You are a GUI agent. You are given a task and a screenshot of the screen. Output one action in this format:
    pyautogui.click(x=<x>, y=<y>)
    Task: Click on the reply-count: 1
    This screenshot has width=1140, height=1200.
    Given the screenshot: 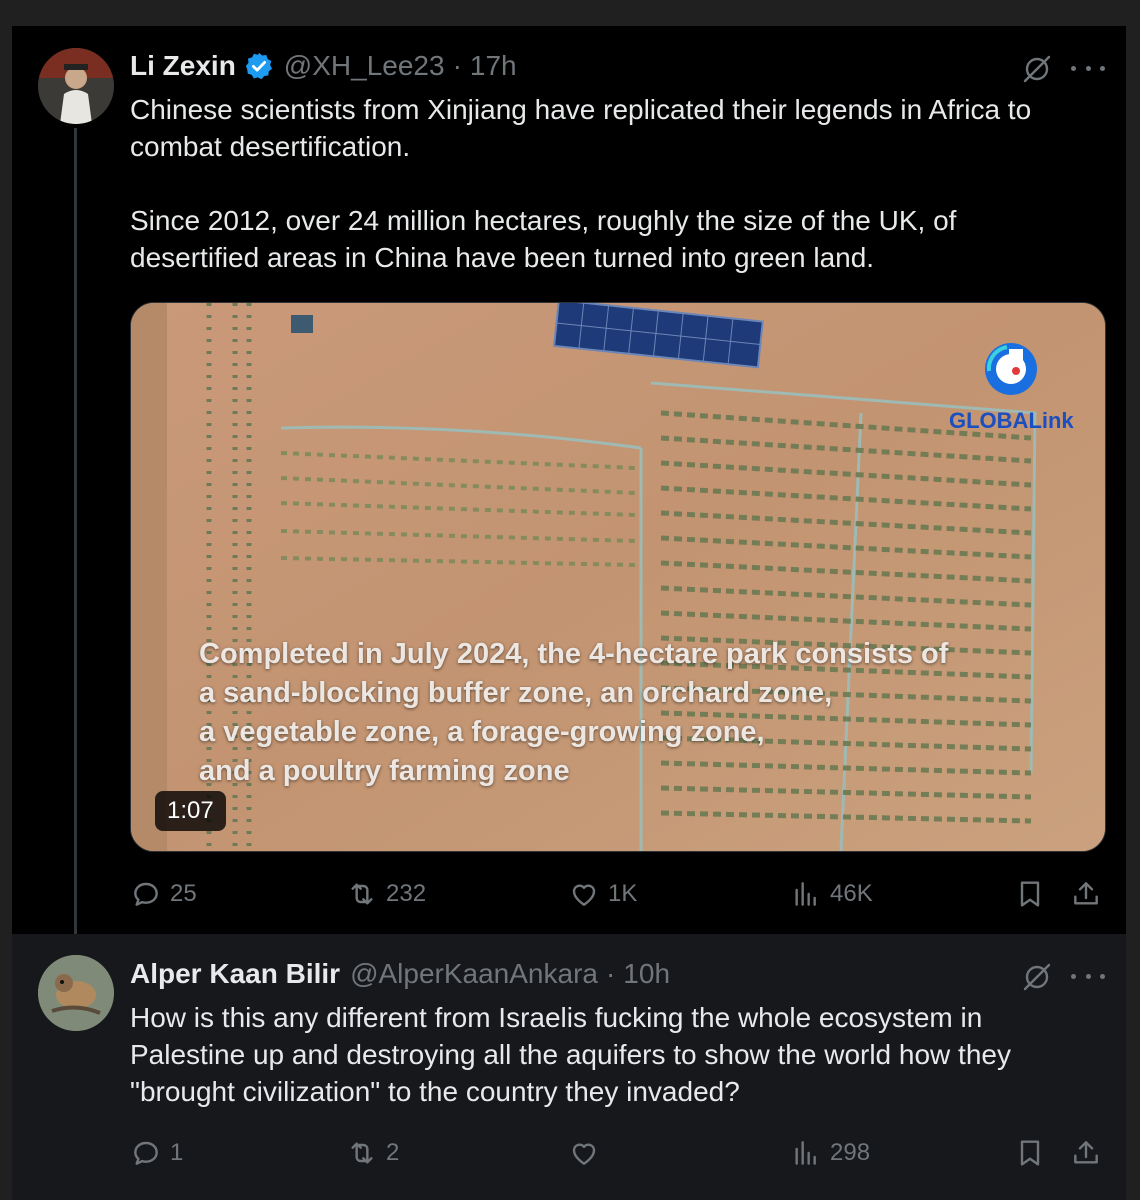 What is the action you would take?
    pyautogui.click(x=177, y=1152)
    